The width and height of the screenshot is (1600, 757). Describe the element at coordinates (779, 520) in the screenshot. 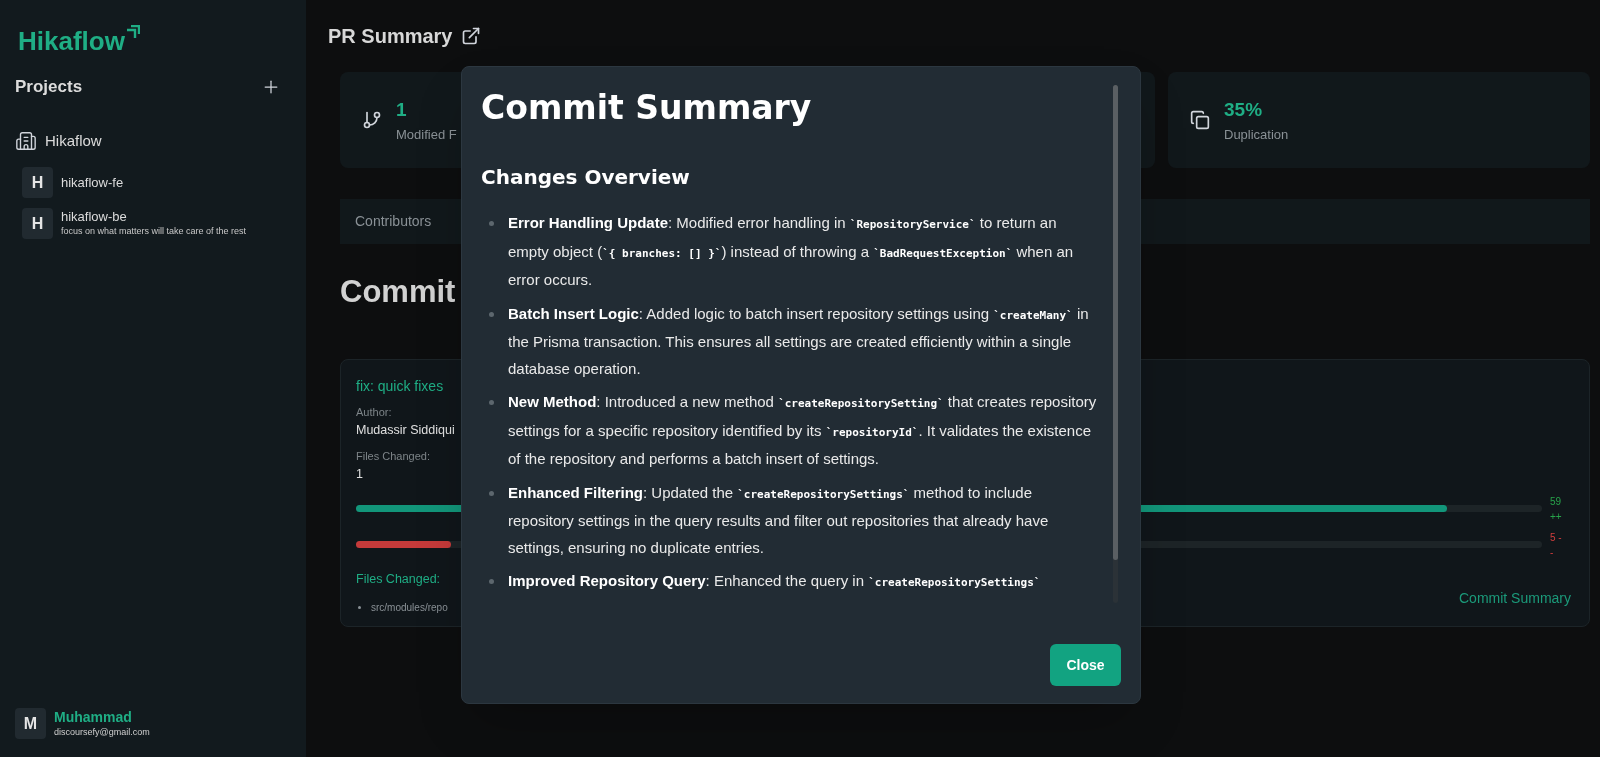

I see `change-description: Enhanced Filtering: Updated the `createRepositorySettings` method to include repository settings in the query results and filter out repositories that already have settings, ensuring no duplicate entries.` at that location.